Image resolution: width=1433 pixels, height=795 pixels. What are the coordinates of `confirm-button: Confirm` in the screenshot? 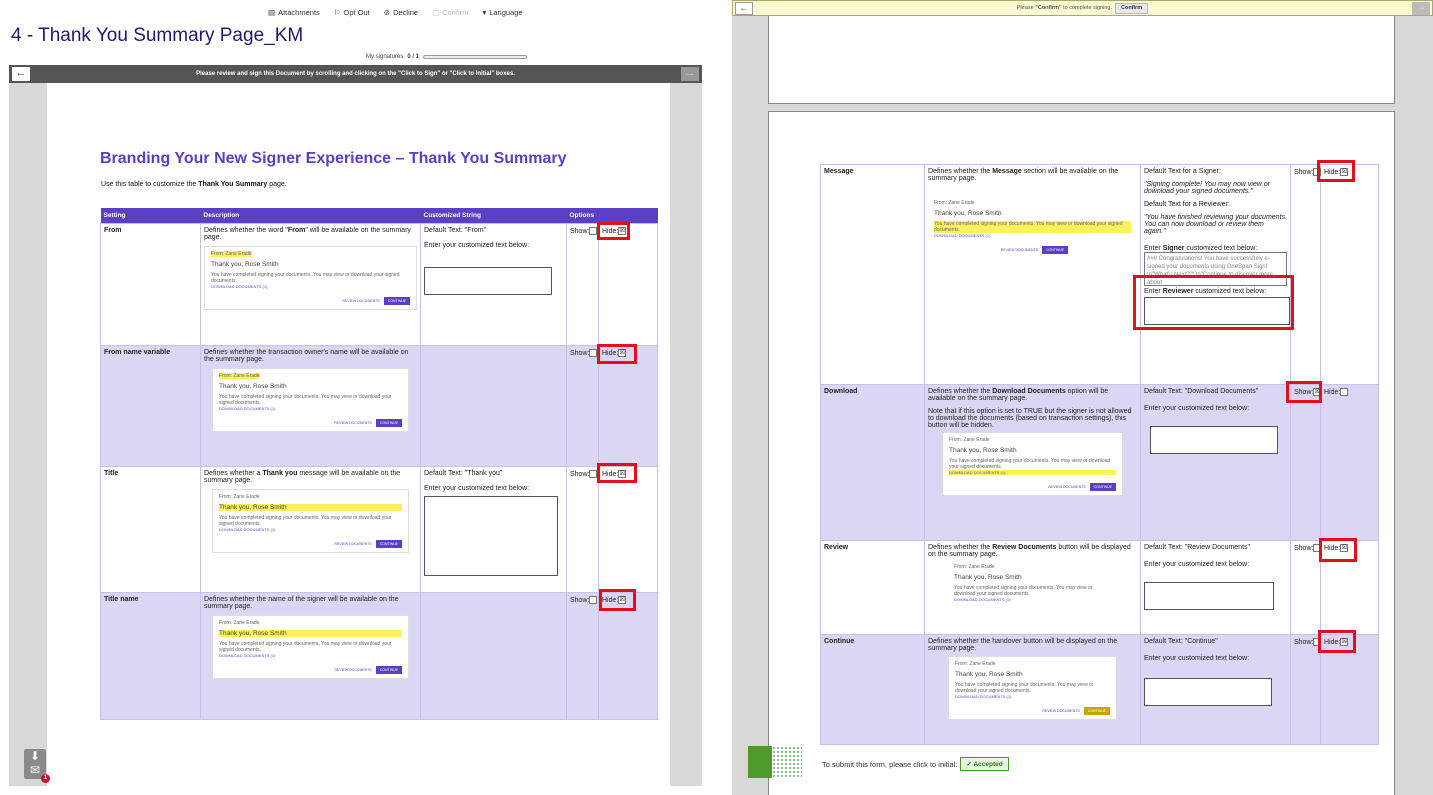 It's located at (1132, 8).